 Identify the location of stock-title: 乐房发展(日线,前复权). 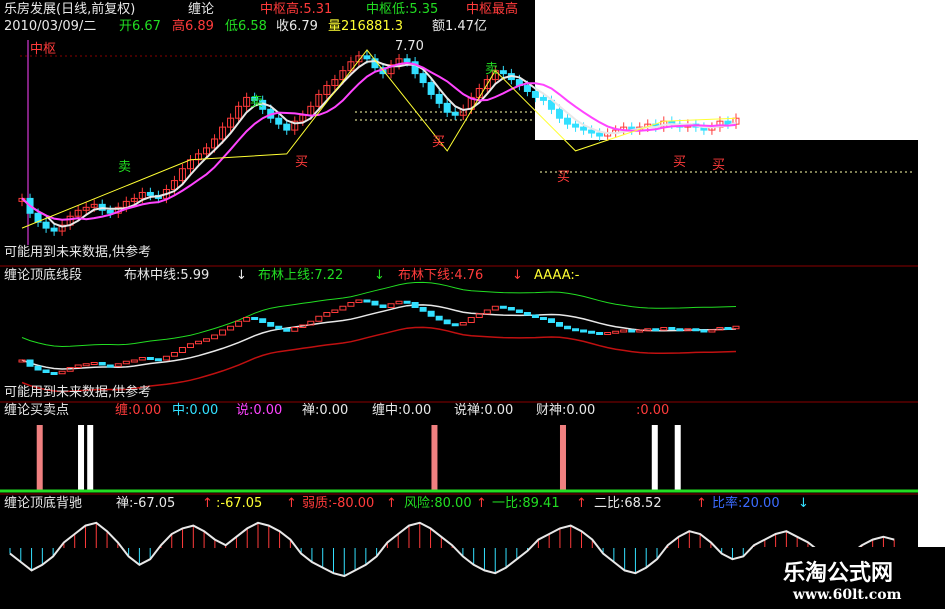
(70, 9).